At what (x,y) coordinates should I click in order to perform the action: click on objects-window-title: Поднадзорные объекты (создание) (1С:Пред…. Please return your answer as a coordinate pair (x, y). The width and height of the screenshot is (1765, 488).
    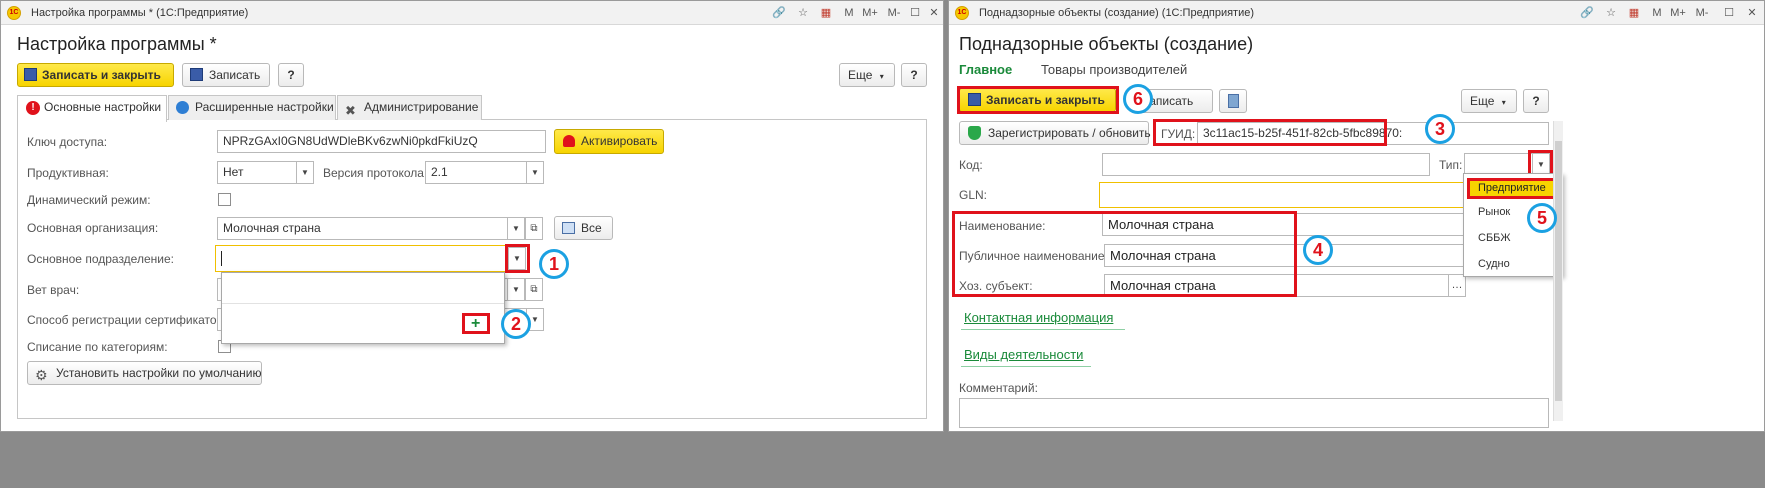
    Looking at the image, I should click on (1117, 13).